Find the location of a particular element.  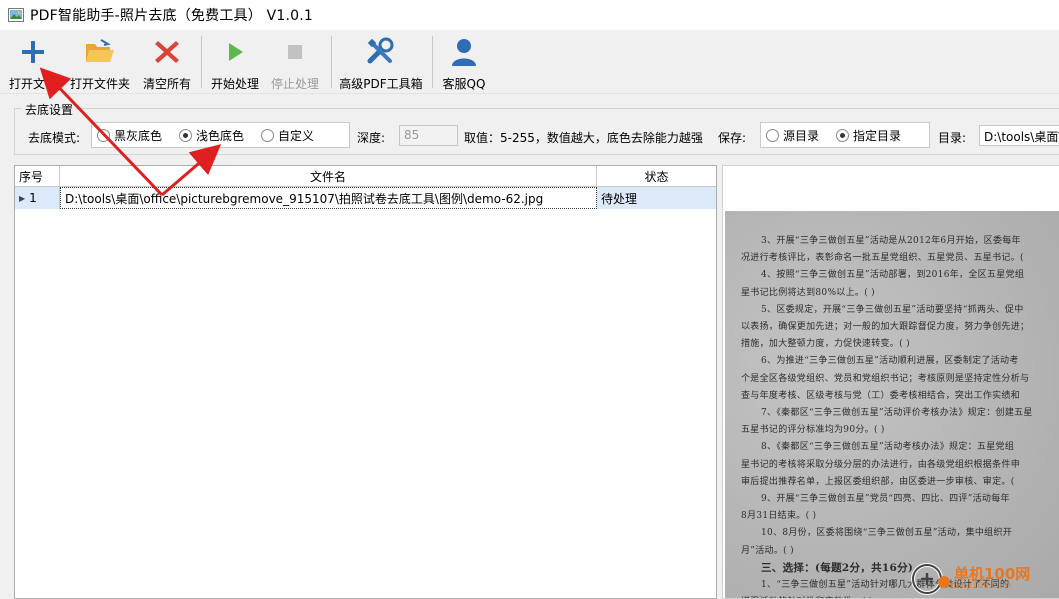

clear-all-button: 清空所有 is located at coordinates (167, 63).